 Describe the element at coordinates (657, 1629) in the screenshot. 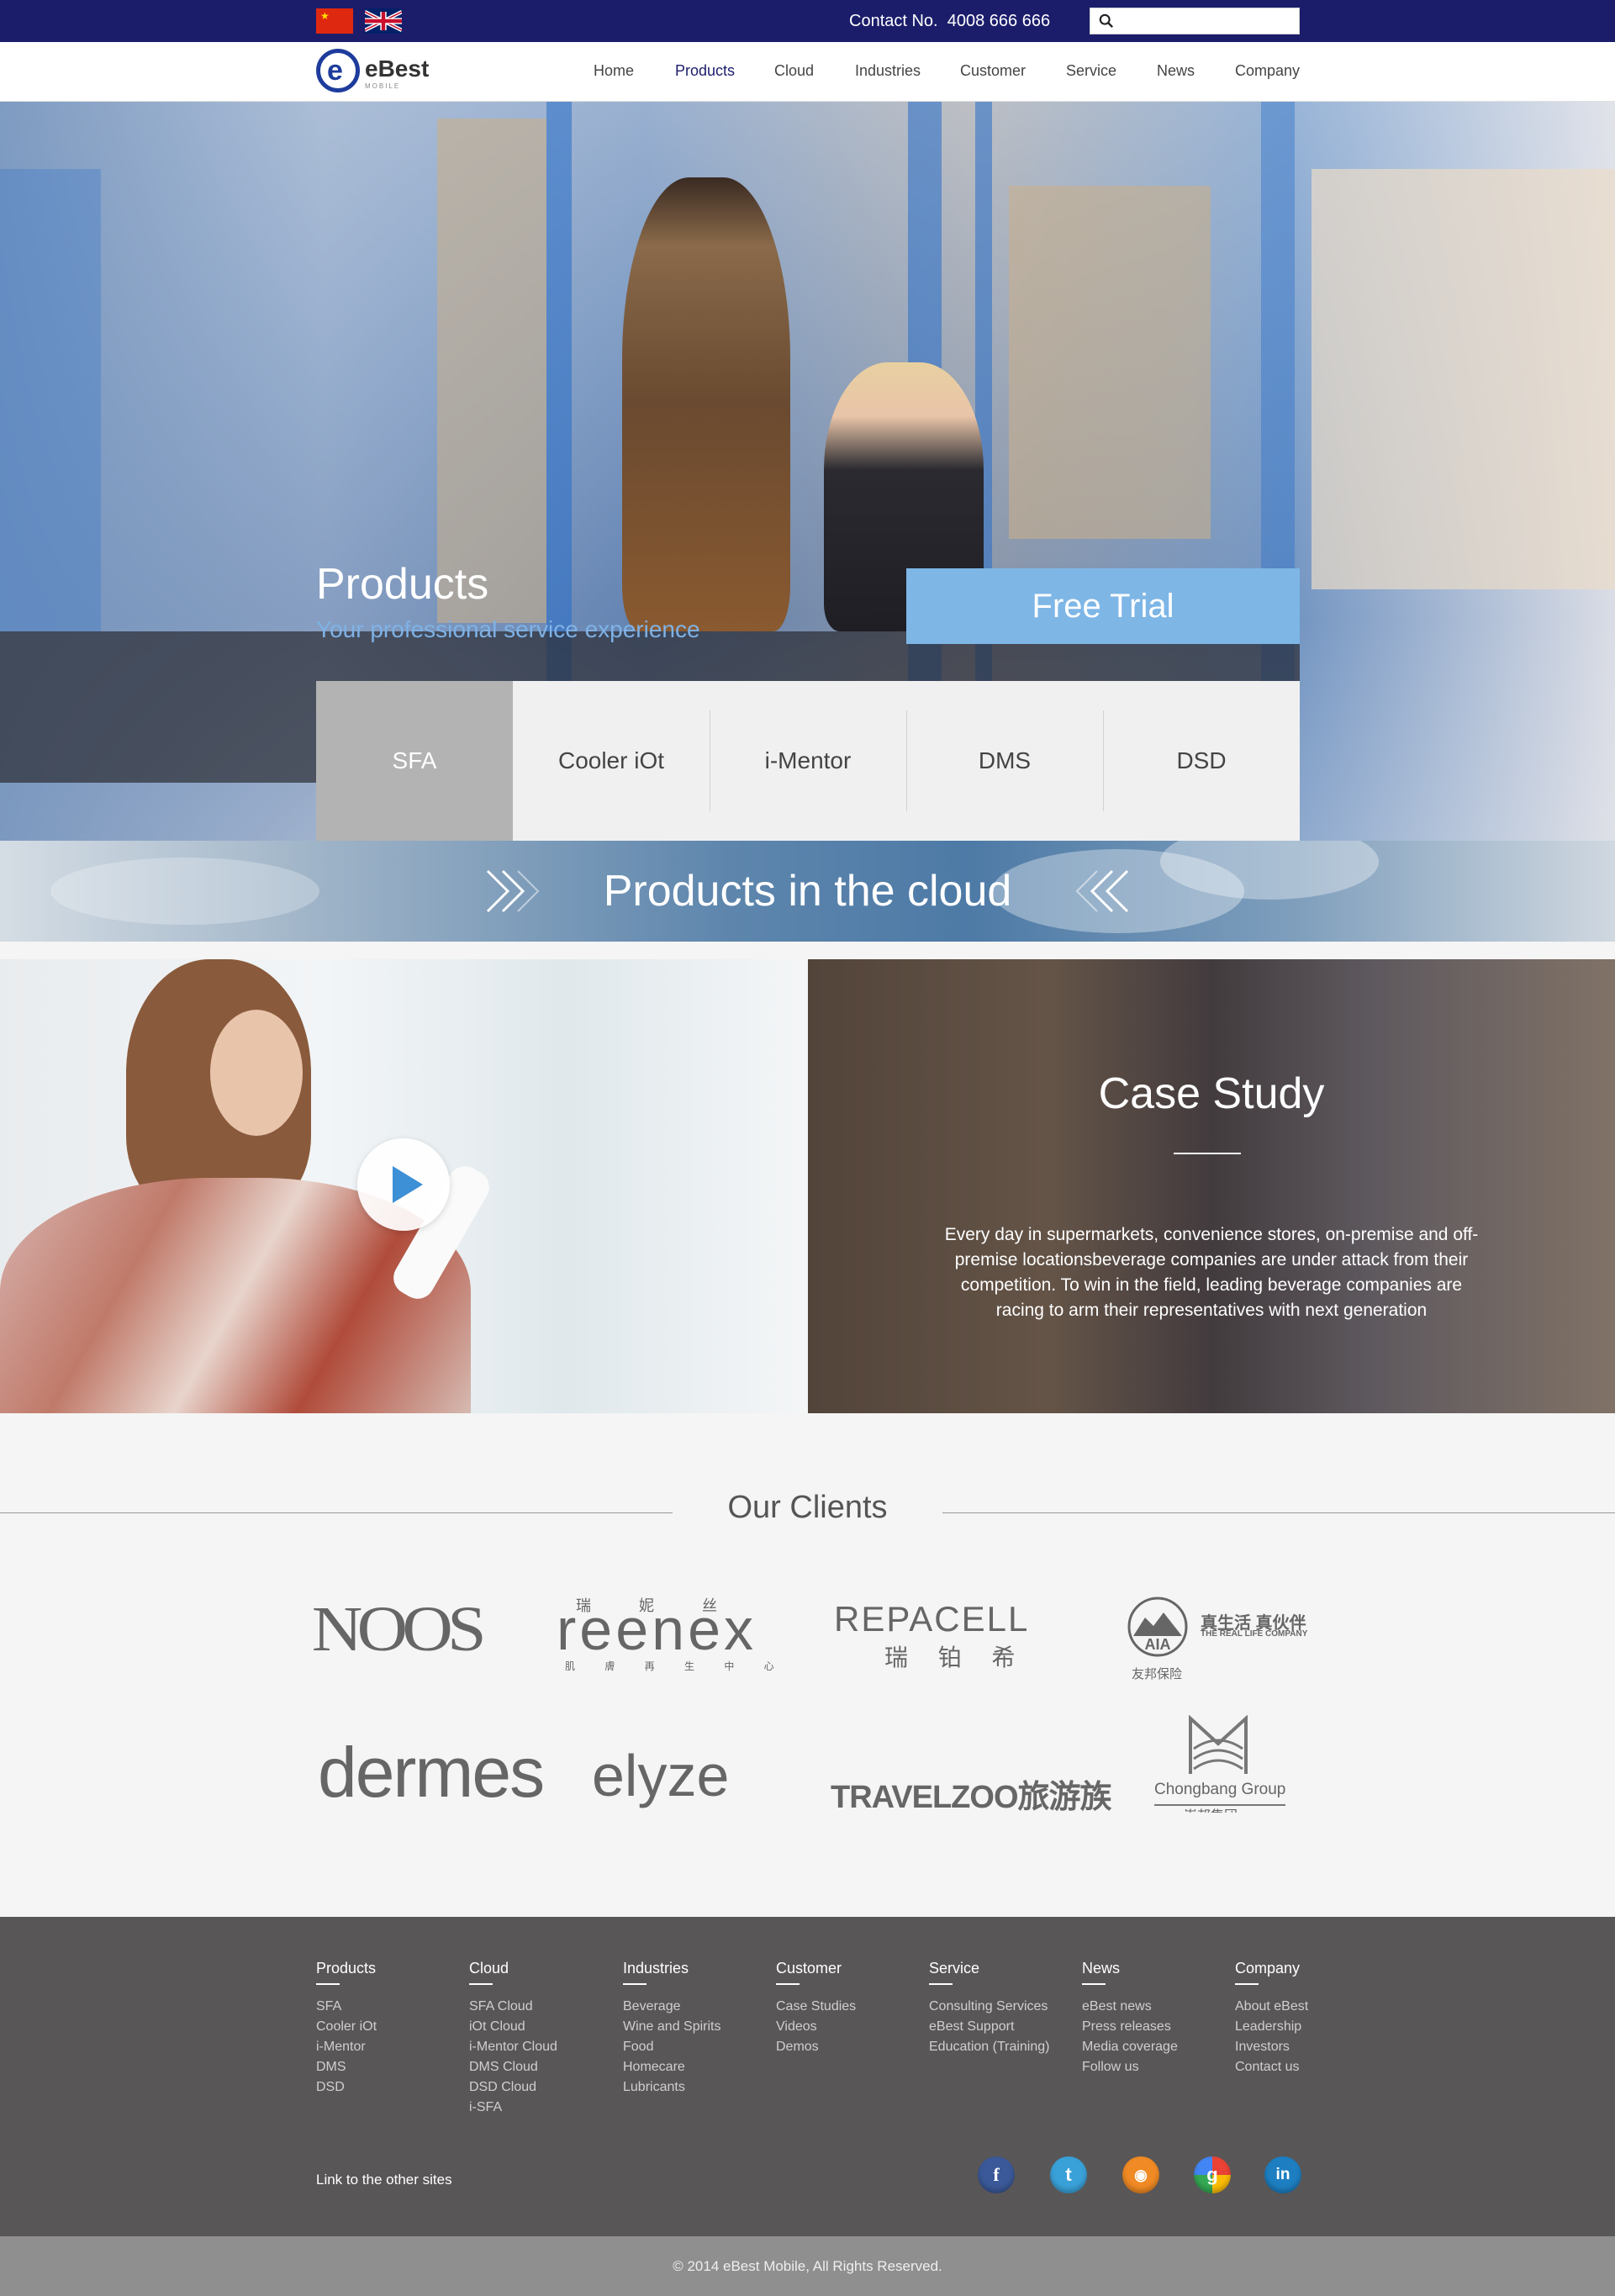

I see `client-logo-reenex: reenex` at that location.